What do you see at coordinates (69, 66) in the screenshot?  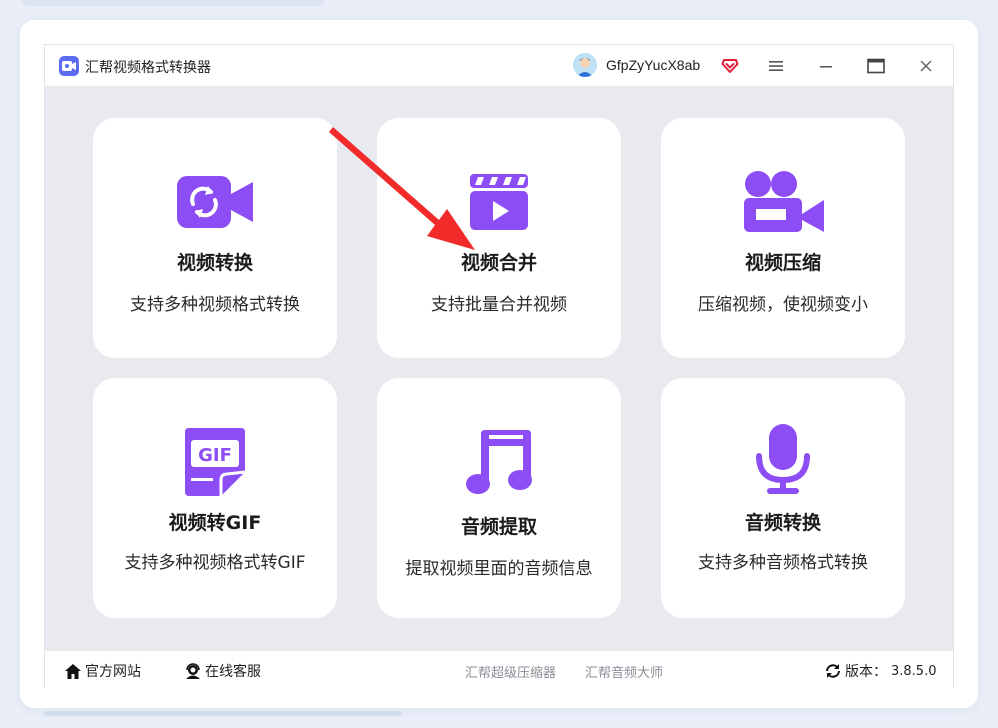 I see `app-logo-icon` at bounding box center [69, 66].